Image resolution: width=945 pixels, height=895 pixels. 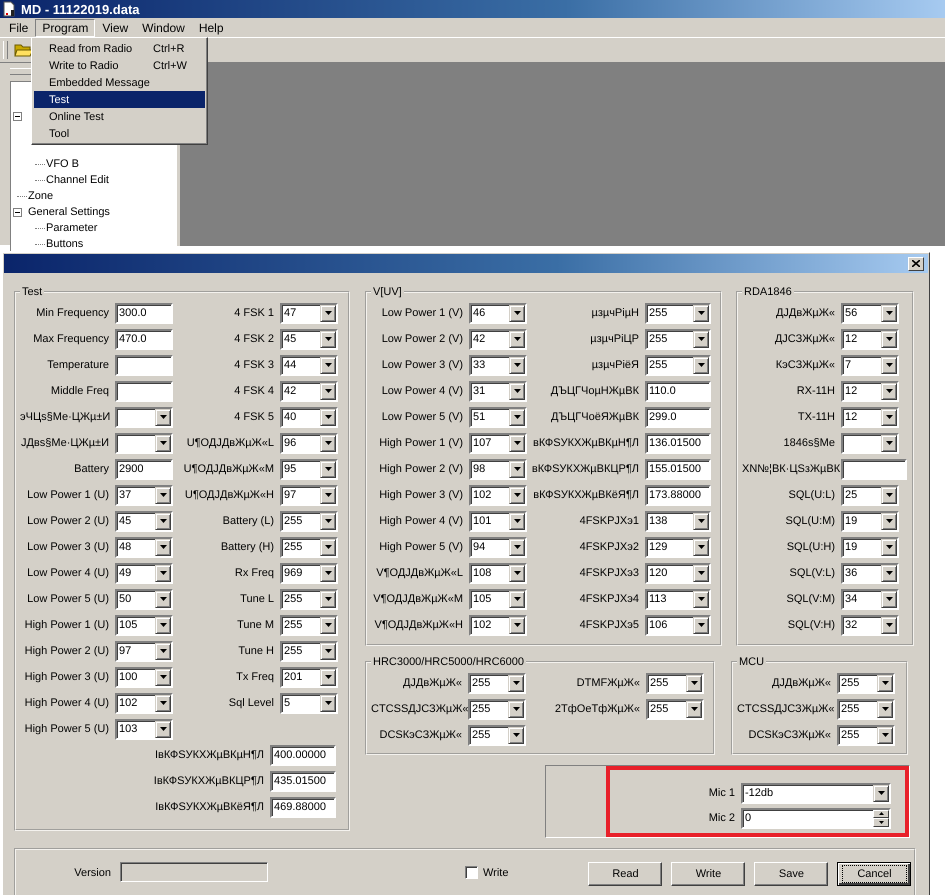 What do you see at coordinates (870, 547) in the screenshot?
I see `dropdown-field: 19` at bounding box center [870, 547].